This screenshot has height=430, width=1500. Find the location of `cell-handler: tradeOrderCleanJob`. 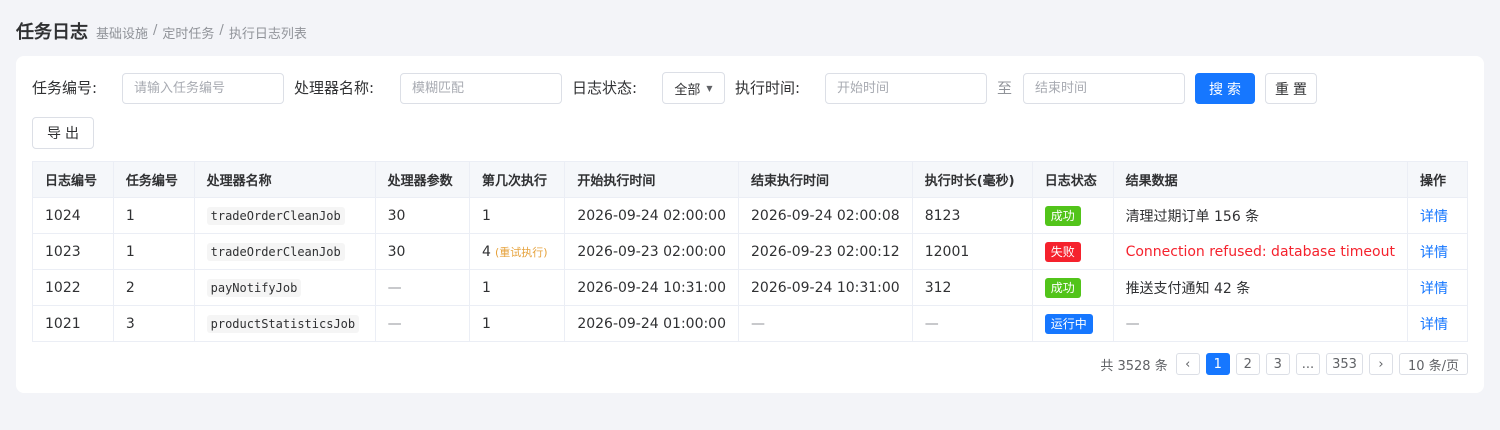

cell-handler: tradeOrderCleanJob is located at coordinates (284, 215).